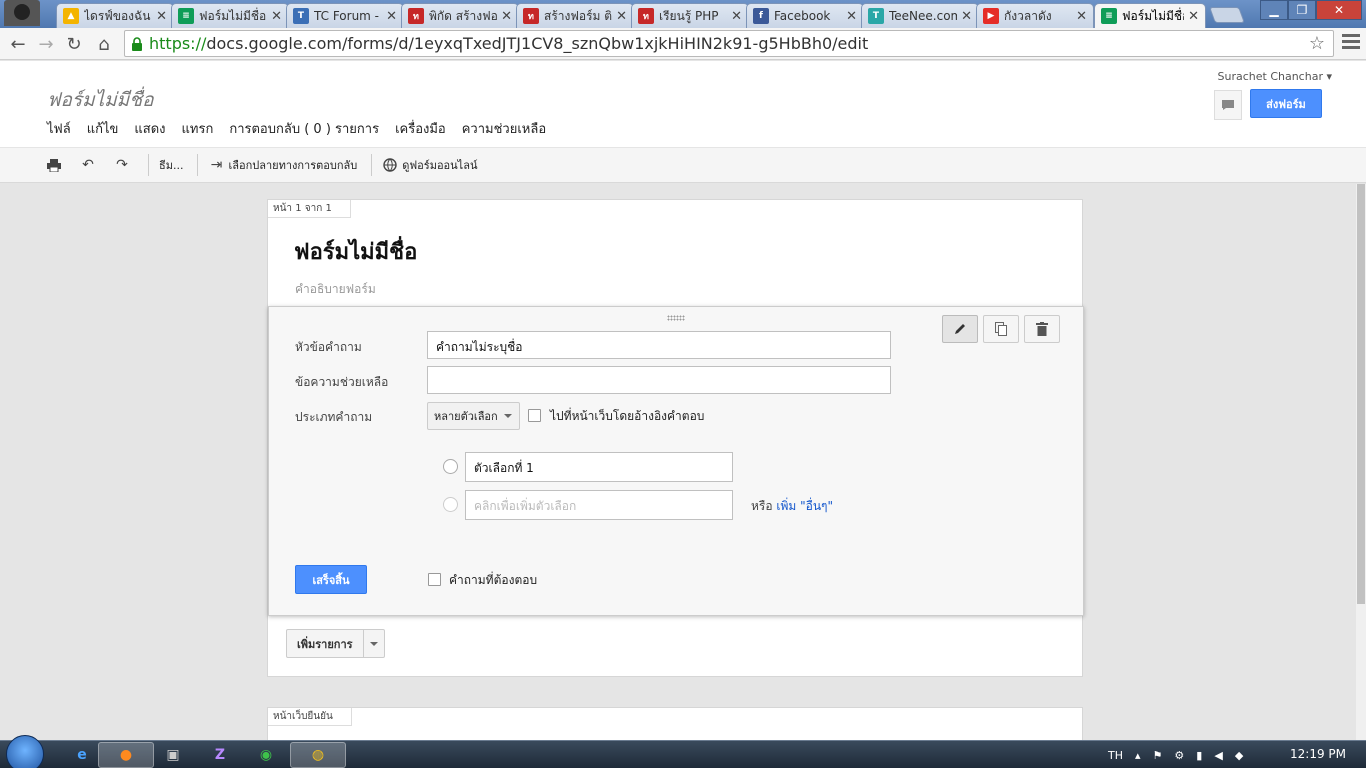 The height and width of the screenshot is (768, 1366). What do you see at coordinates (761, 16) in the screenshot?
I see `facebook-icon: f` at bounding box center [761, 16].